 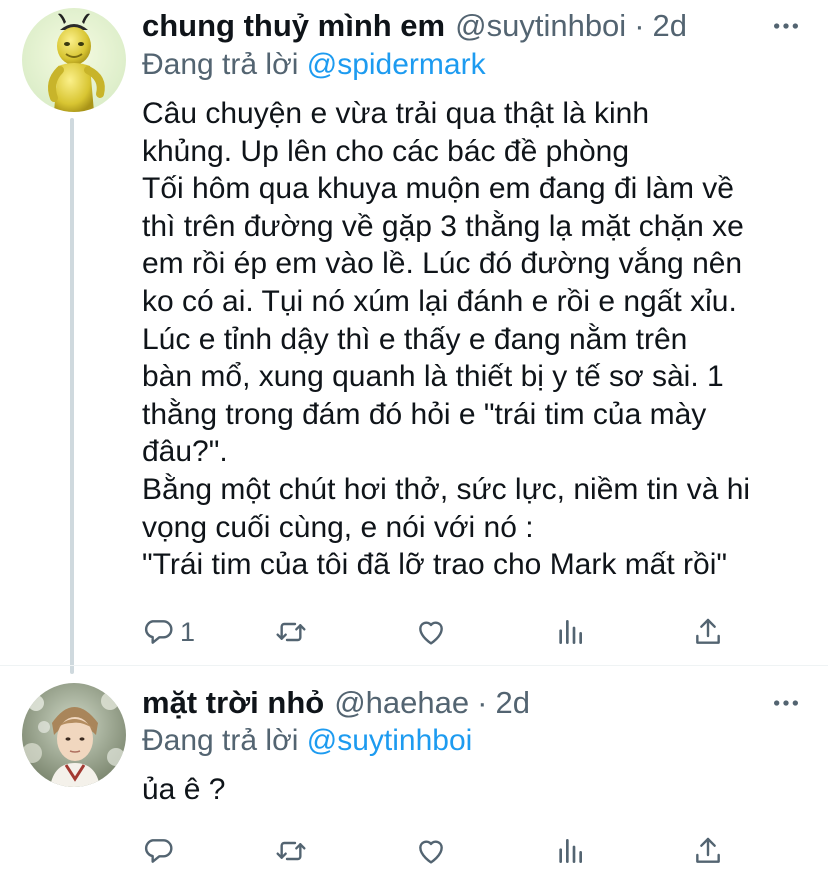 I want to click on tweet-text-line: vọng cuối cùng, e nói với nó :, so click(x=338, y=527).